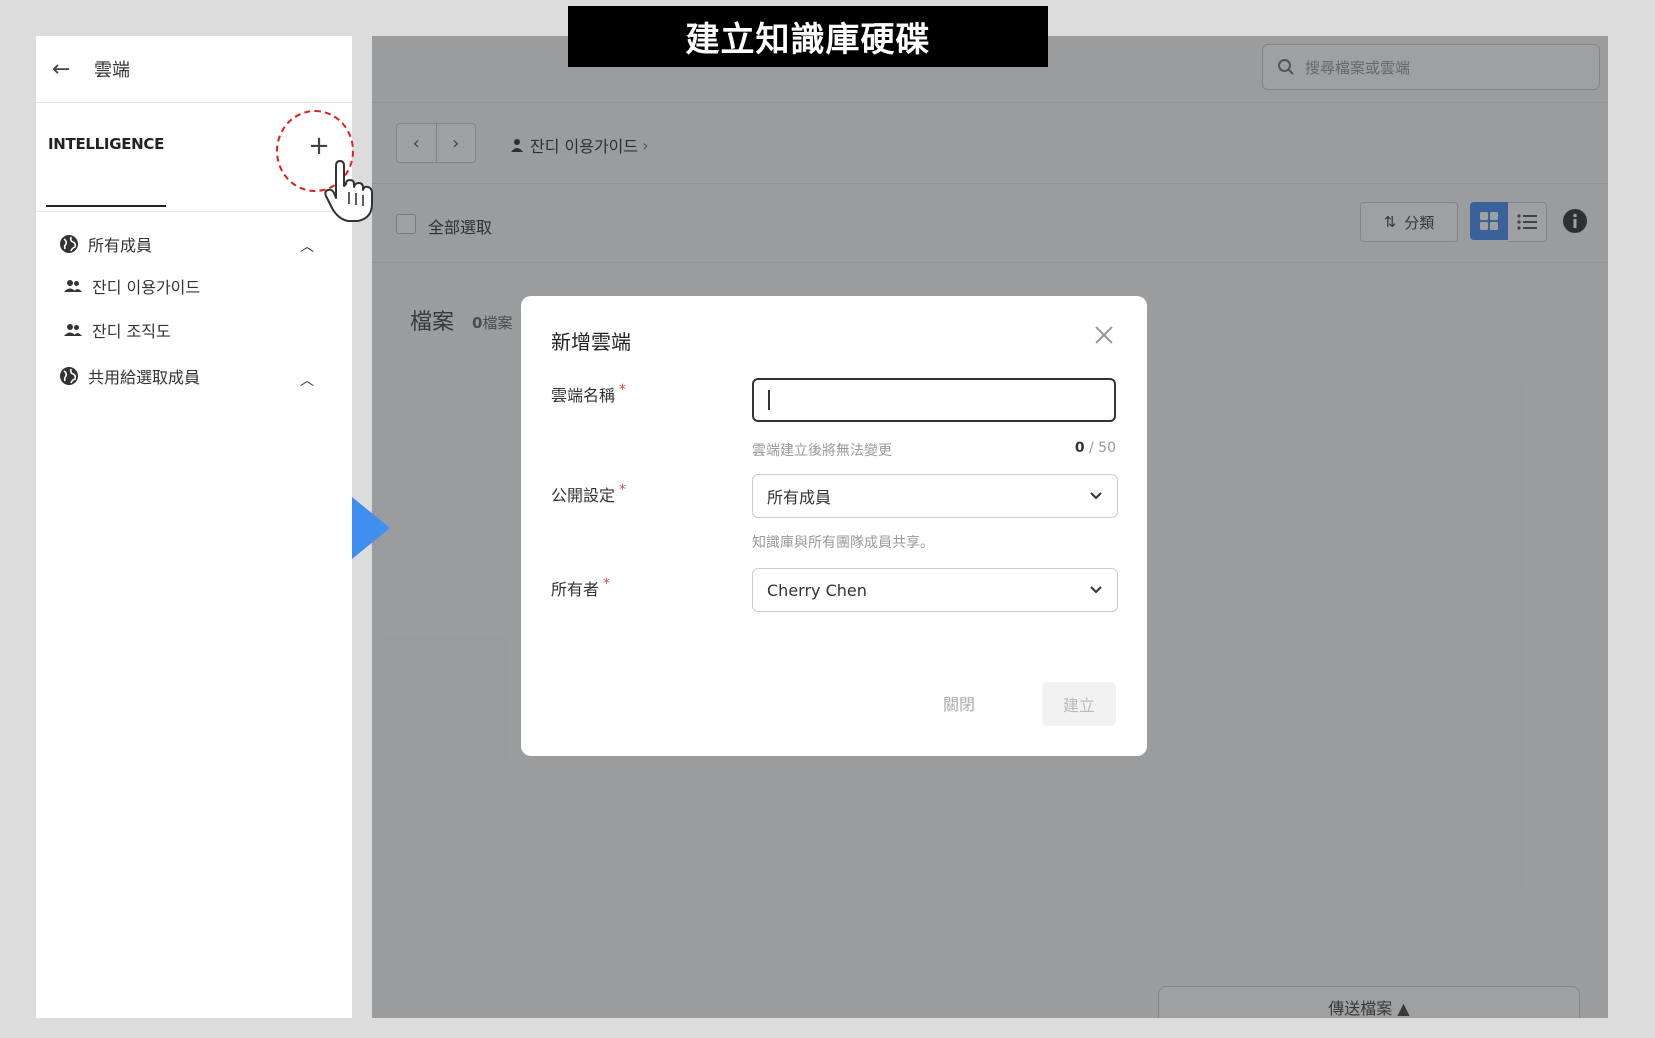 This screenshot has height=1038, width=1655. Describe the element at coordinates (822, 451) in the screenshot. I see `drive-name-help: 雲端建立後將無法變更` at that location.